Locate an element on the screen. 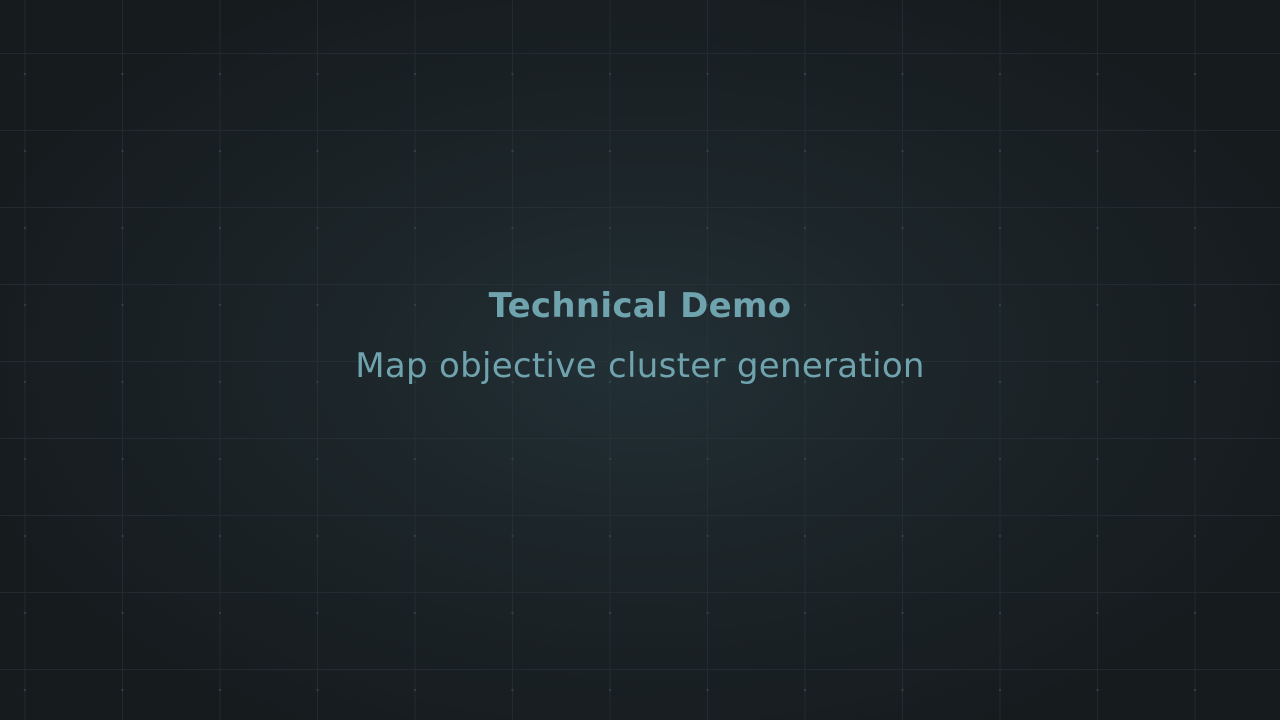  slide-title: Technical Demo is located at coordinates (640, 306).